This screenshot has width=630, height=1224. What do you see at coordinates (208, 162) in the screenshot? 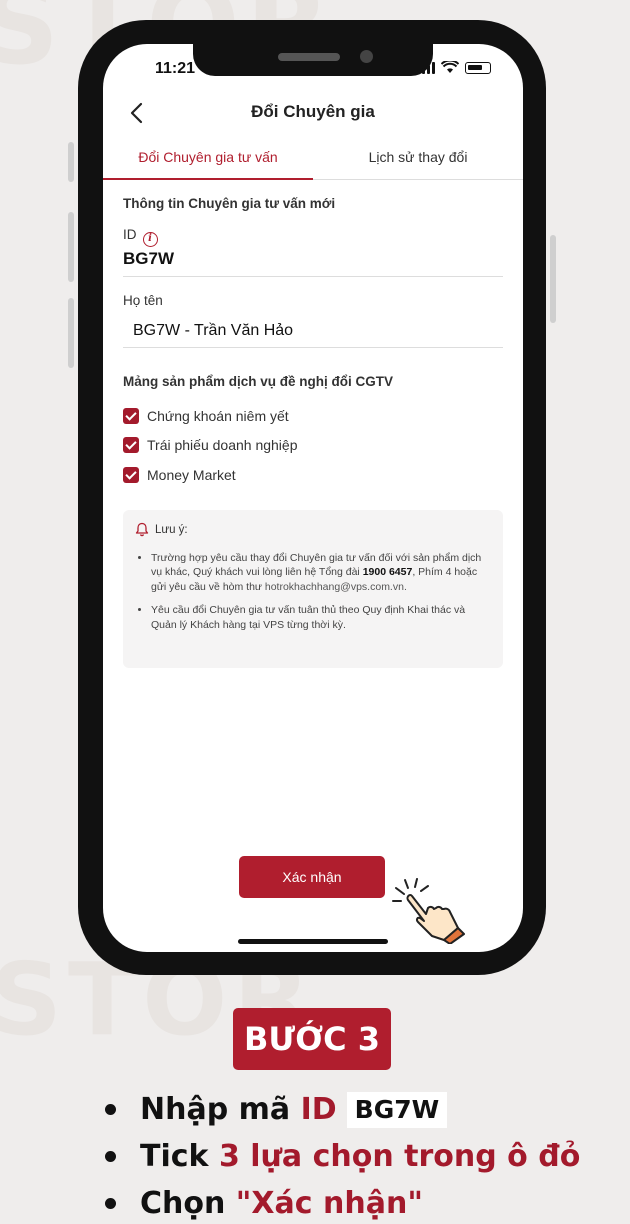
I see `tab-change-advisor: Đổi Chuyên gia tư vấn` at bounding box center [208, 162].